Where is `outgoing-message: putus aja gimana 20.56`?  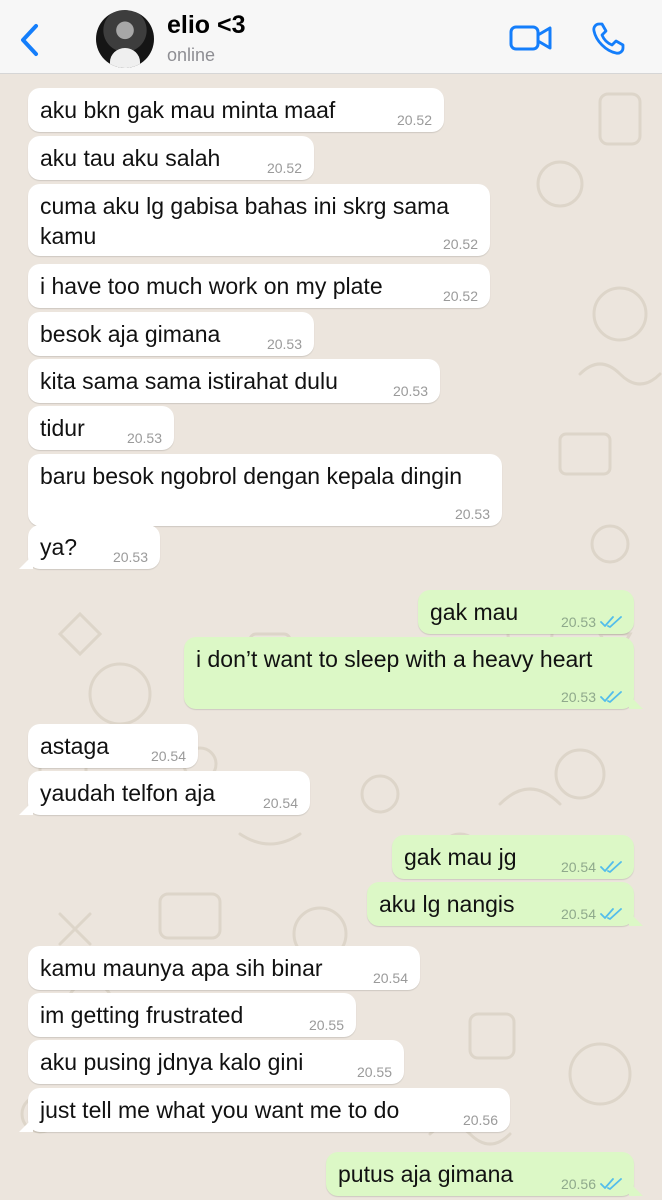 outgoing-message: putus aja gimana 20.56 is located at coordinates (484, 1174).